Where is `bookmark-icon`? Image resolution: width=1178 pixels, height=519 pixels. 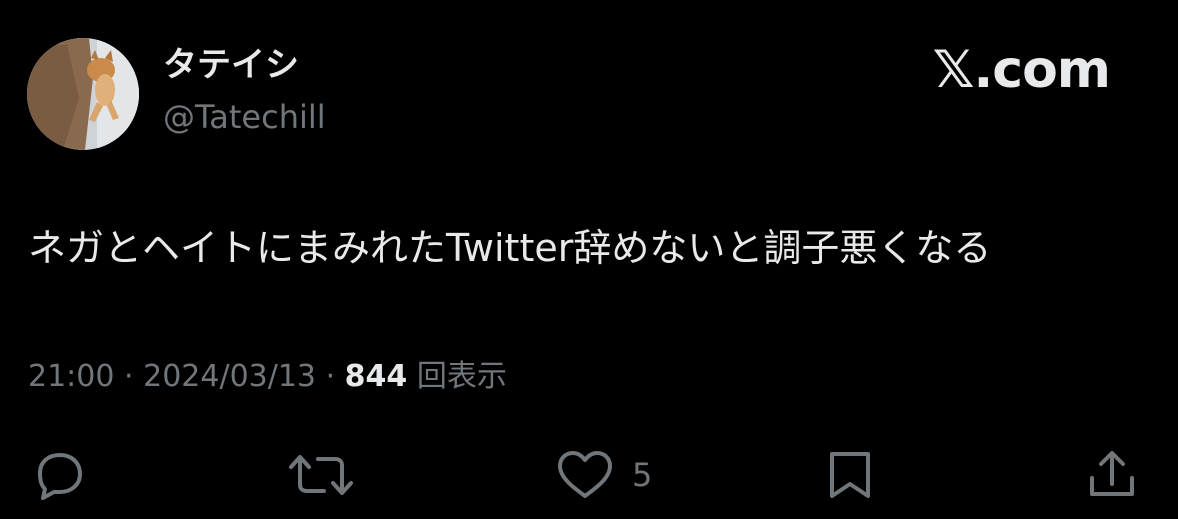
bookmark-icon is located at coordinates (850, 475).